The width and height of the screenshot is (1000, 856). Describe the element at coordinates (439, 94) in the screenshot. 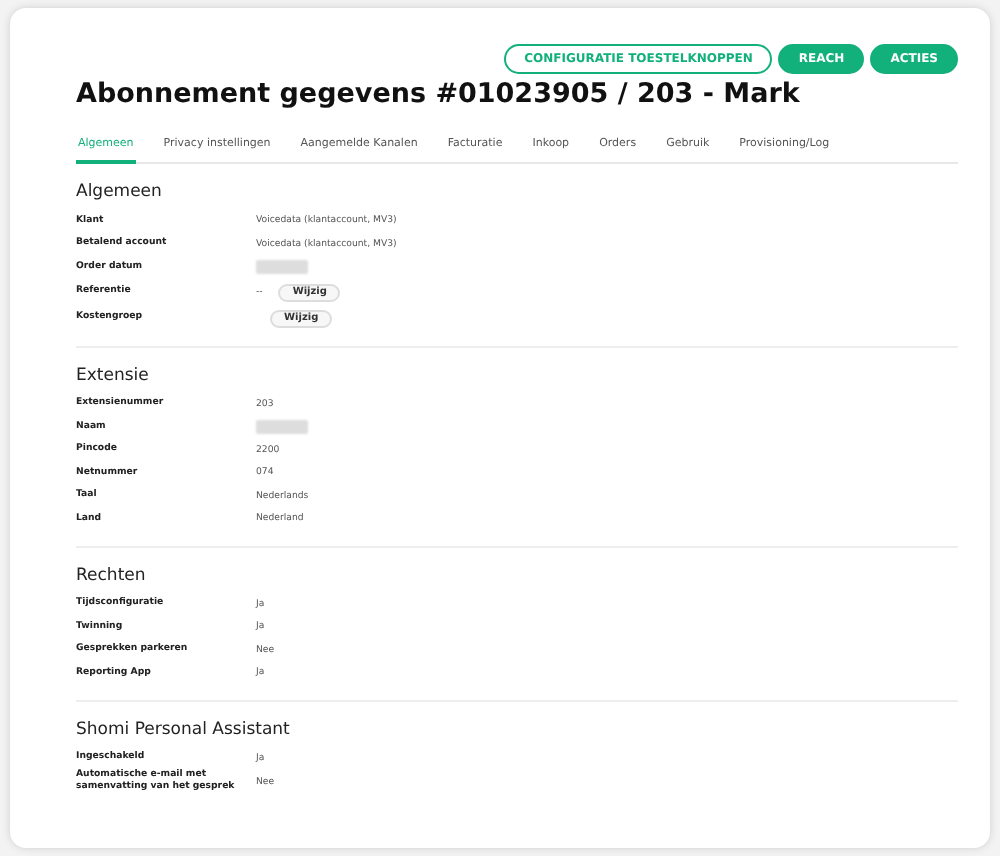

I see `page-title: Abonnement gegevens #01023905 / 203 - Mark` at that location.